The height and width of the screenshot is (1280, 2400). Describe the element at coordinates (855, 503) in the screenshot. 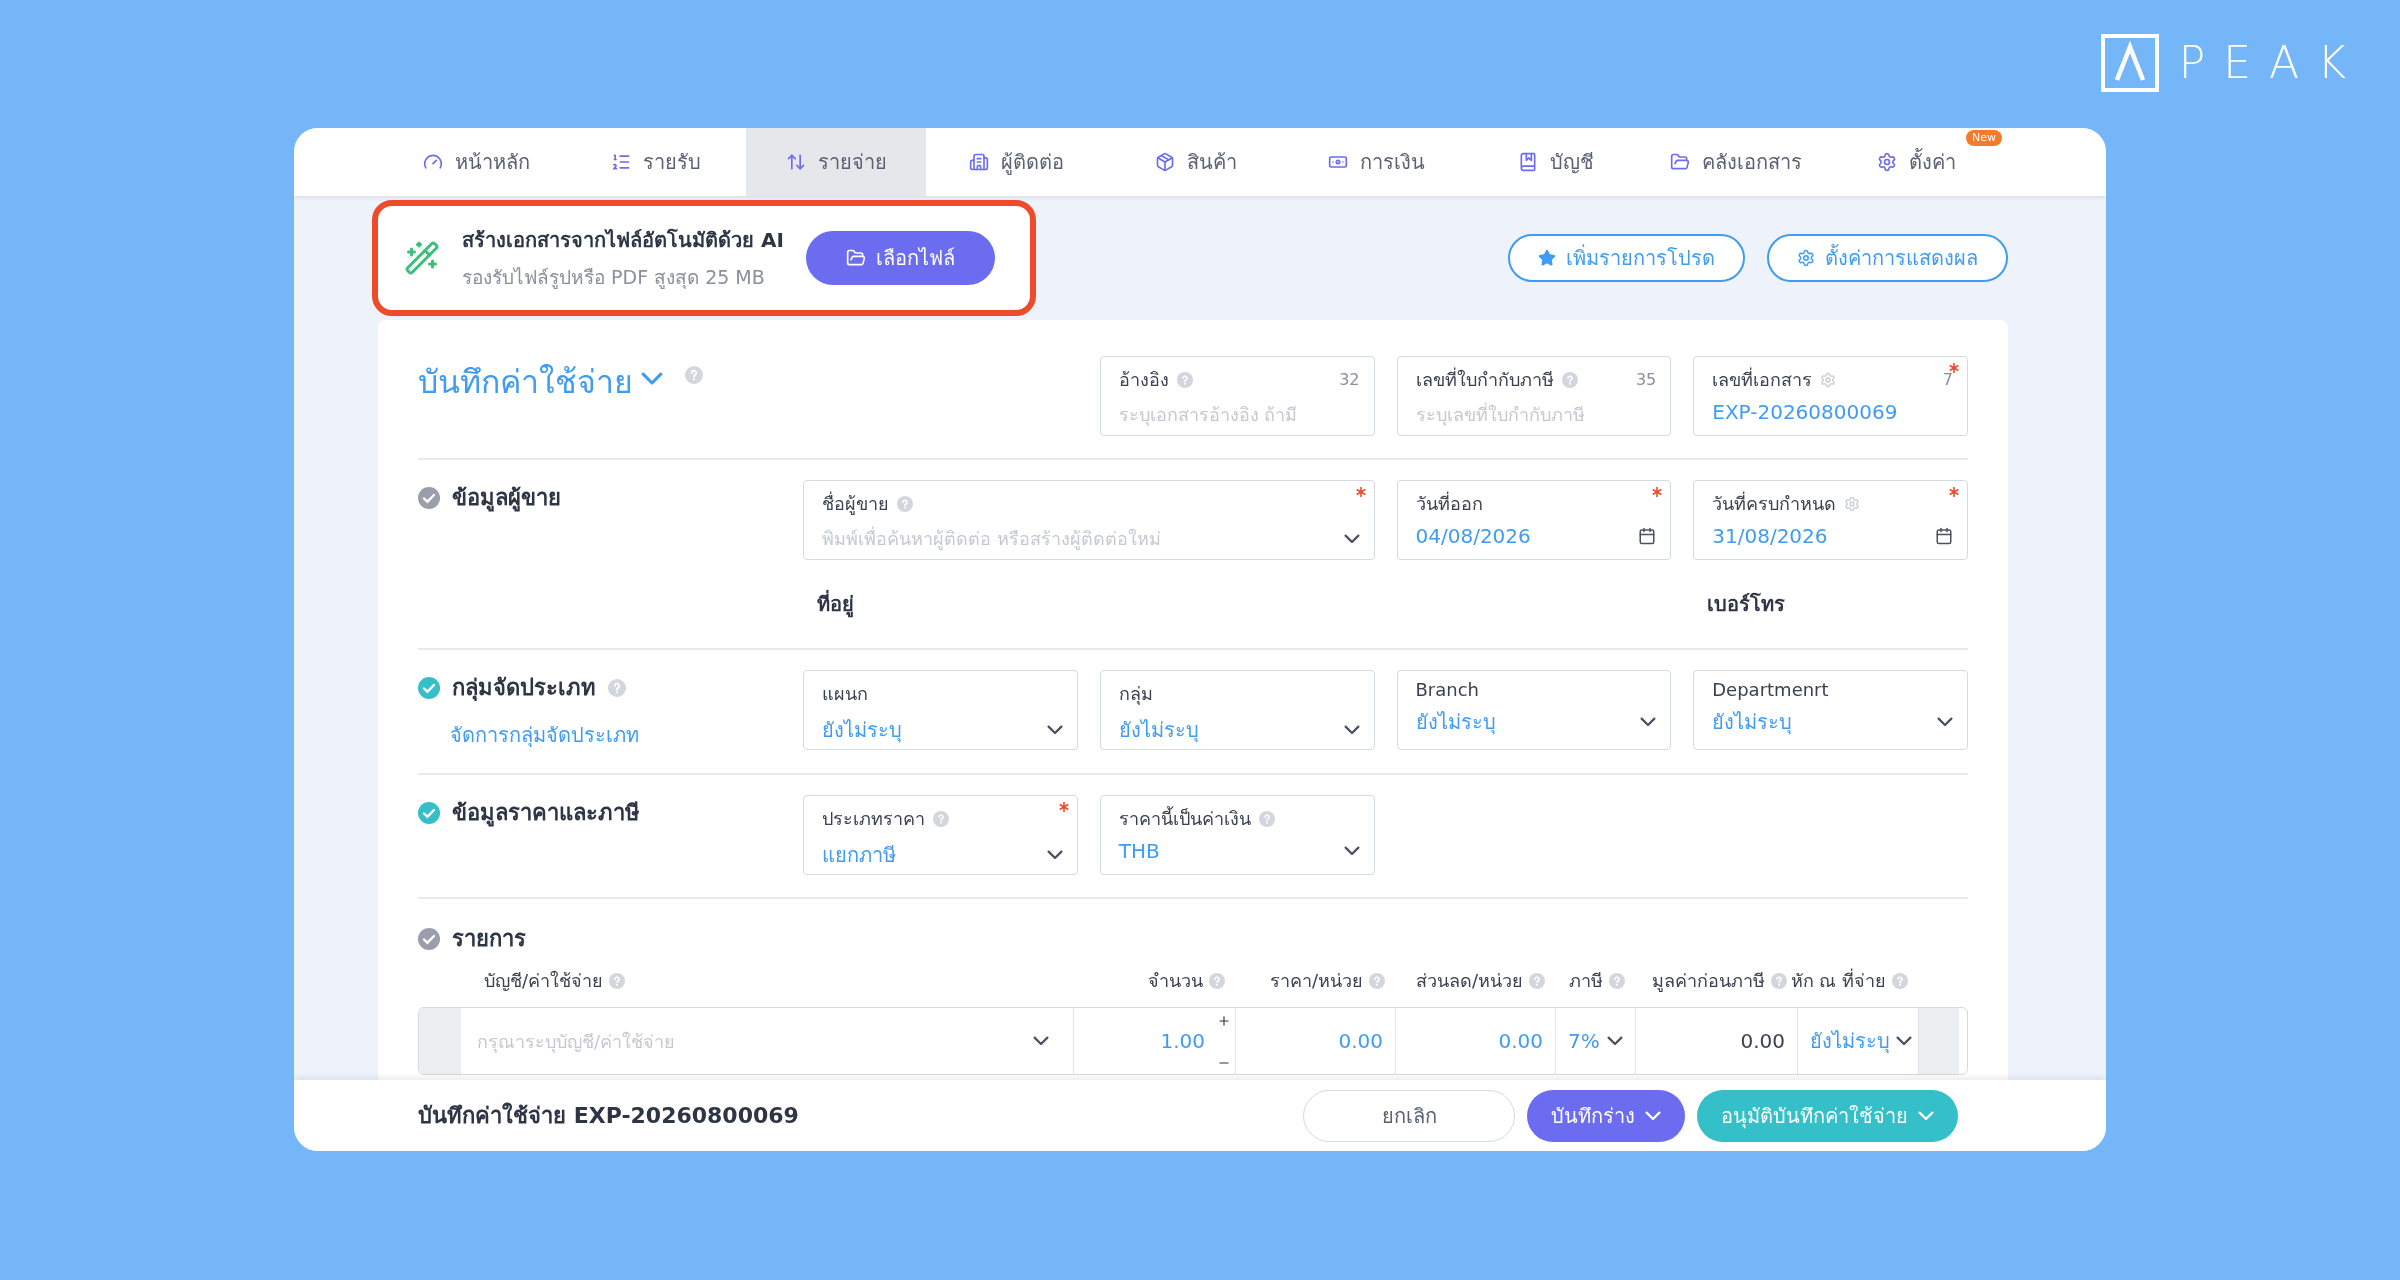

I see `field-label: ชื่อผู้ขาย` at that location.